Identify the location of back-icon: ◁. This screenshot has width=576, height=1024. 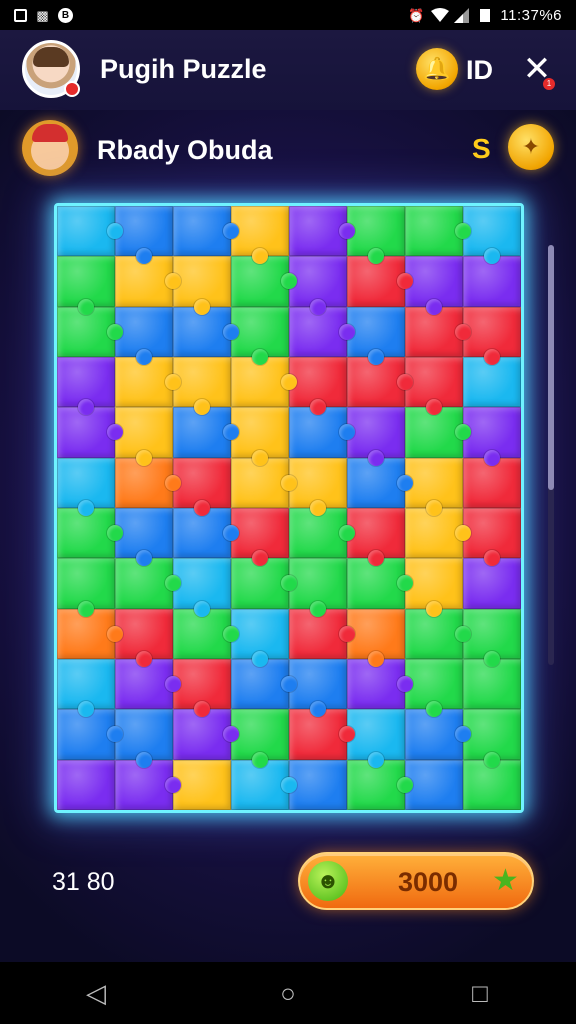
(96, 993).